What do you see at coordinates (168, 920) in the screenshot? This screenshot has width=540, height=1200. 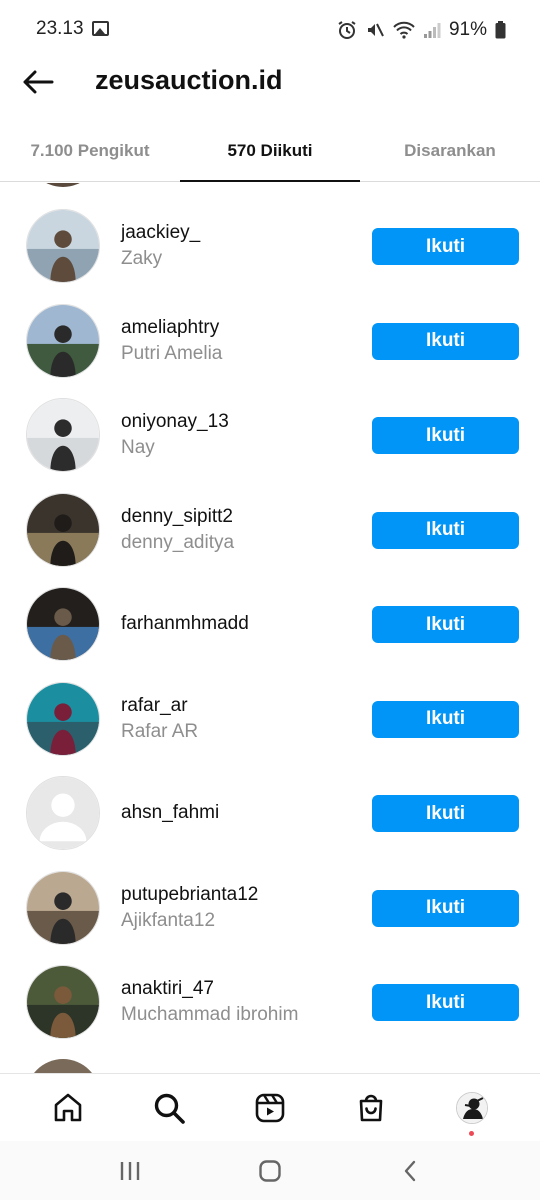 I see `full-name: Ajikfanta12` at bounding box center [168, 920].